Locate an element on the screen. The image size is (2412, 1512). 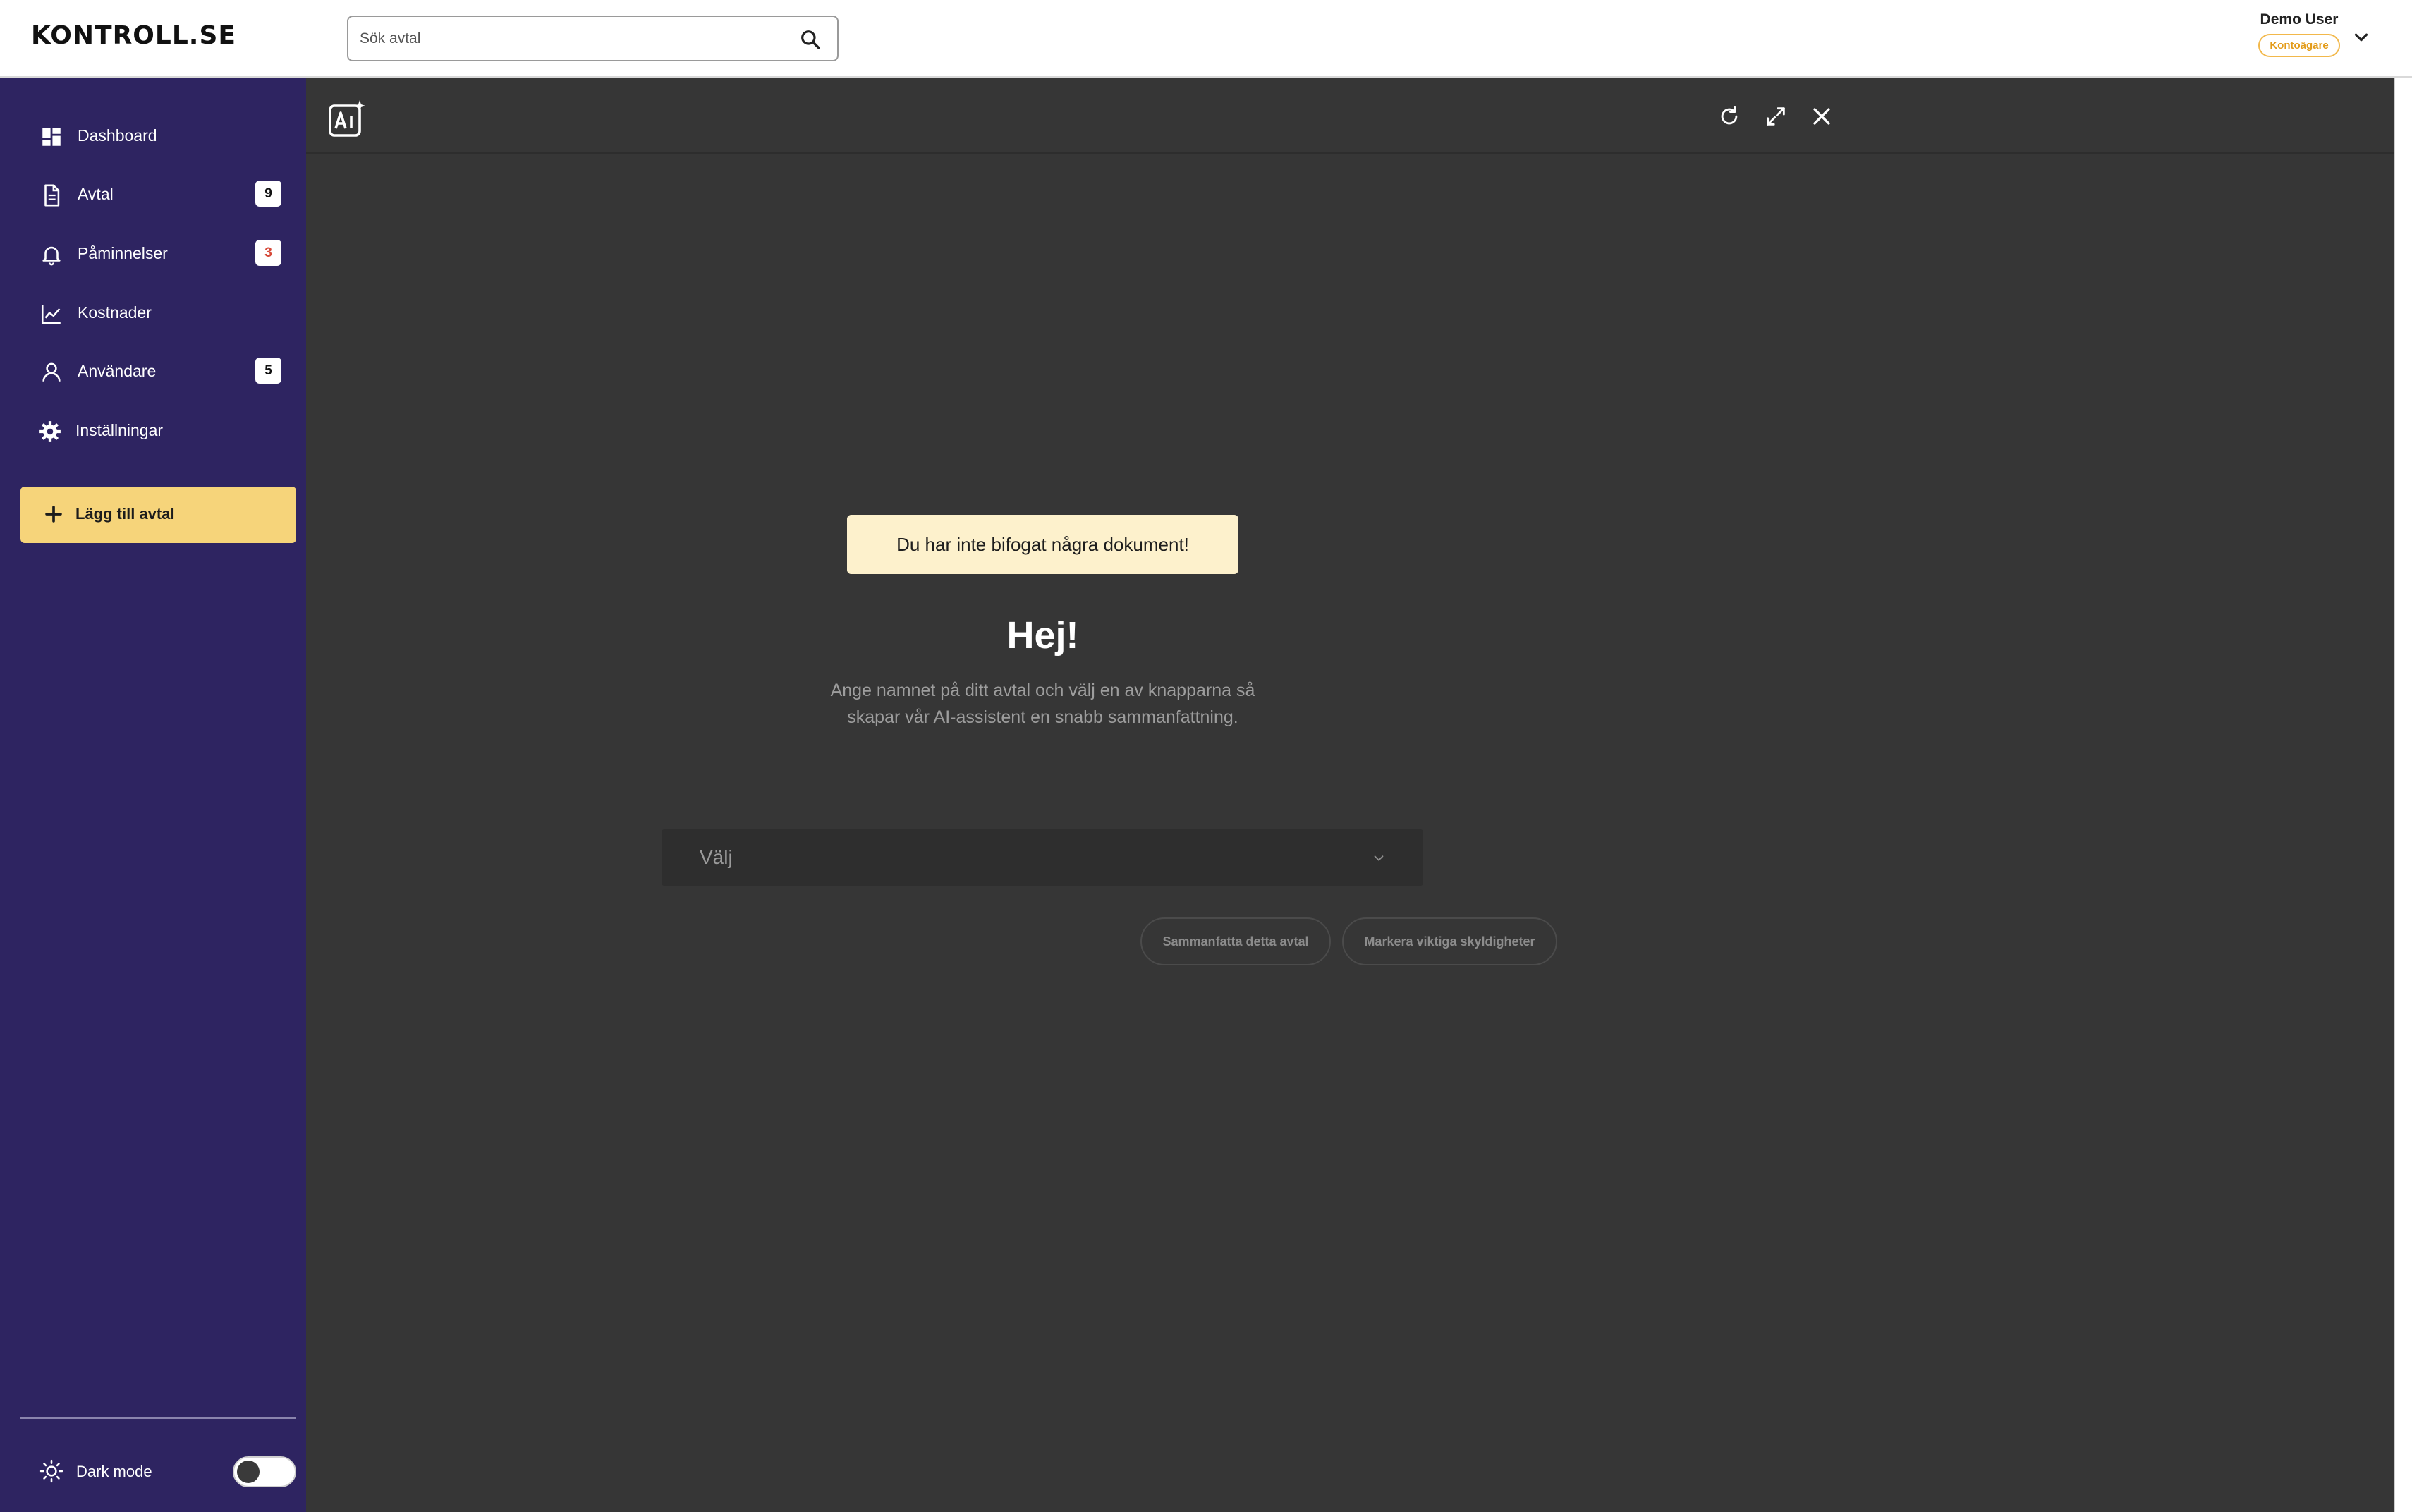
no-documents-notice: Du har inte bifogat några dokument! is located at coordinates (1042, 544).